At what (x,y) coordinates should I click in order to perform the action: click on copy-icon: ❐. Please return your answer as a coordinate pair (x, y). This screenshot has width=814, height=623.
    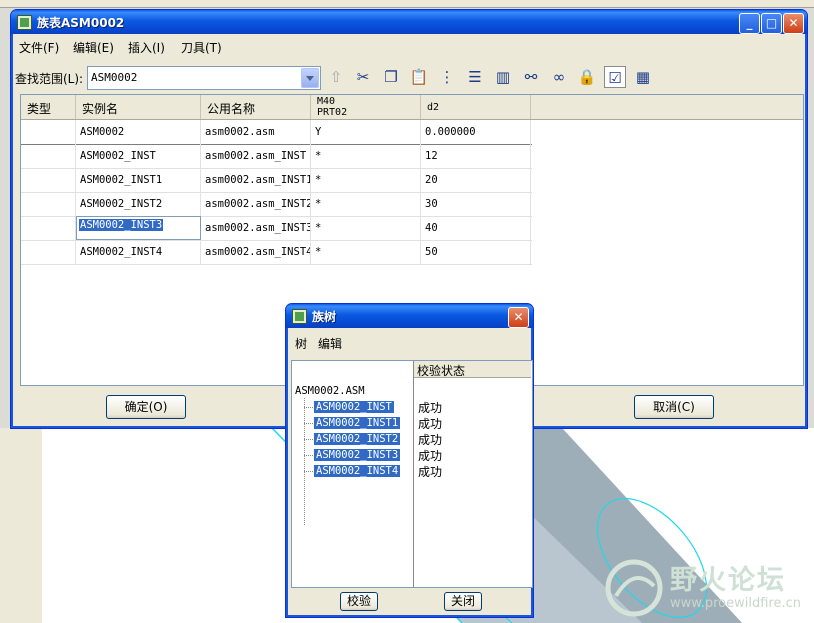
    Looking at the image, I should click on (391, 77).